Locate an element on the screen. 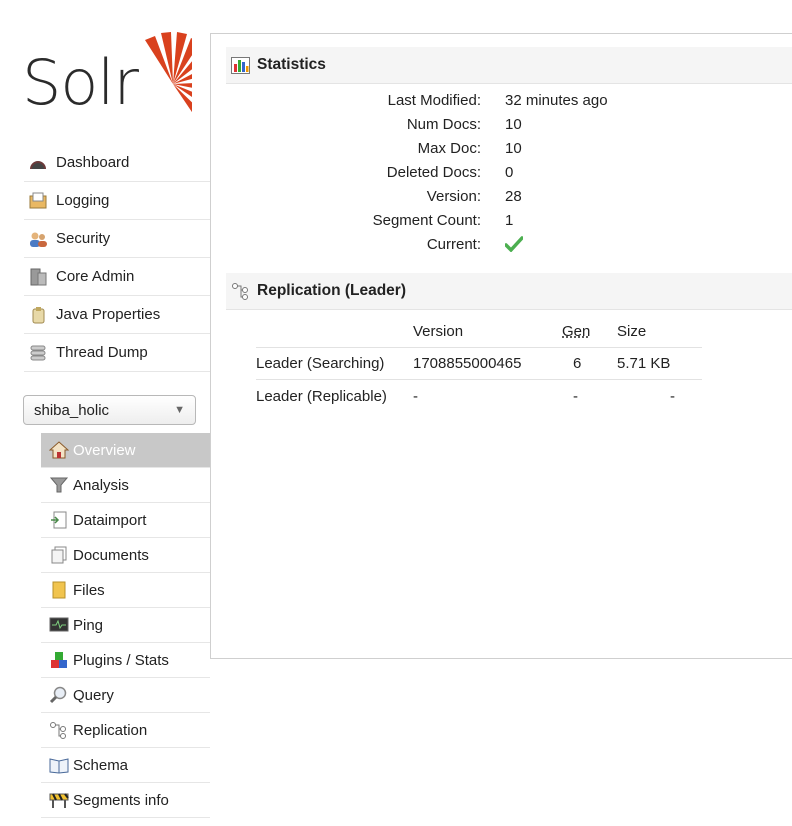 The height and width of the screenshot is (826, 792). core-item-label: Query is located at coordinates (93, 695).